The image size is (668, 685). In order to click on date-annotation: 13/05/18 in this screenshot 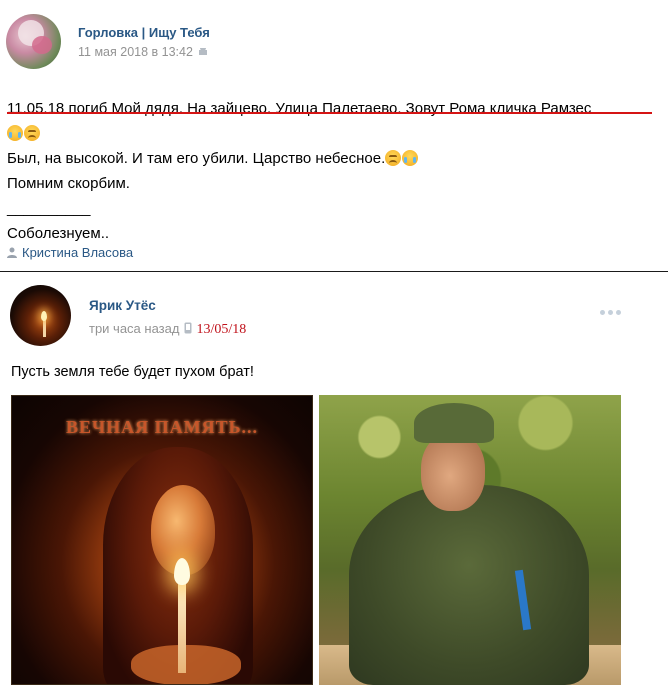, I will do `click(221, 329)`.